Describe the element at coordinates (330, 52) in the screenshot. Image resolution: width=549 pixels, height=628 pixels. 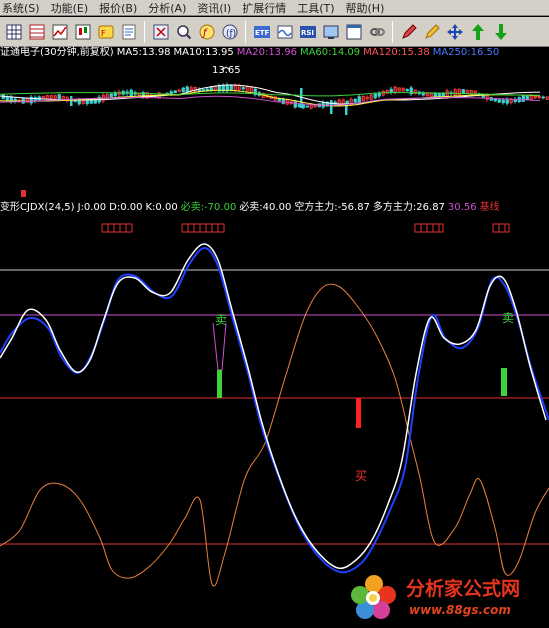
I see `main-legend-item: MA60:14.09` at that location.